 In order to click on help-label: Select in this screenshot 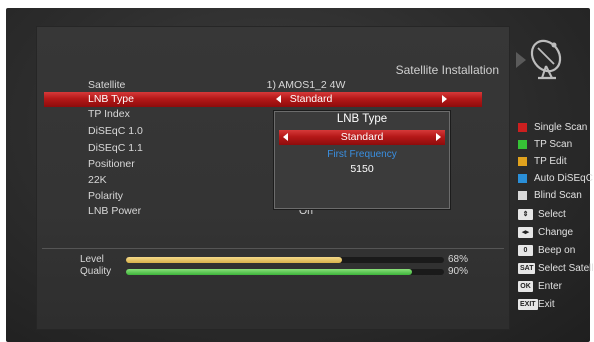, I will do `click(552, 214)`.